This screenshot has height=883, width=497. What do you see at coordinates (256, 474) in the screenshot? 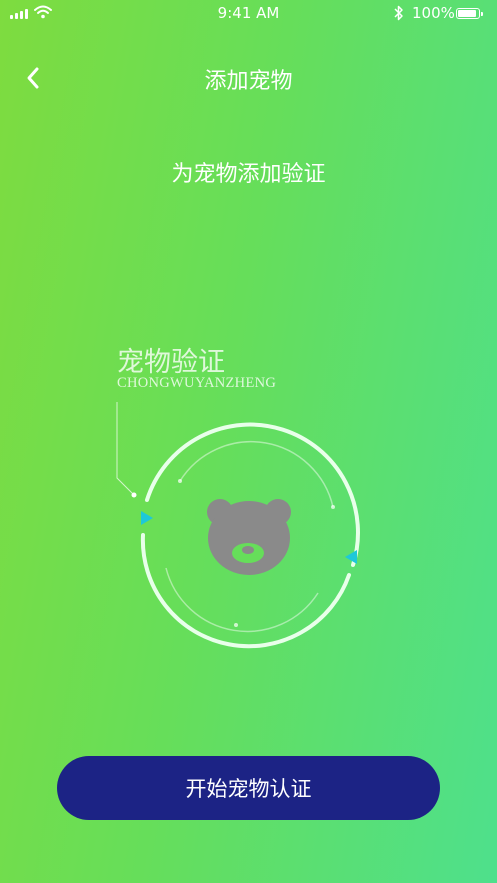
I see `inner-arc-top` at bounding box center [256, 474].